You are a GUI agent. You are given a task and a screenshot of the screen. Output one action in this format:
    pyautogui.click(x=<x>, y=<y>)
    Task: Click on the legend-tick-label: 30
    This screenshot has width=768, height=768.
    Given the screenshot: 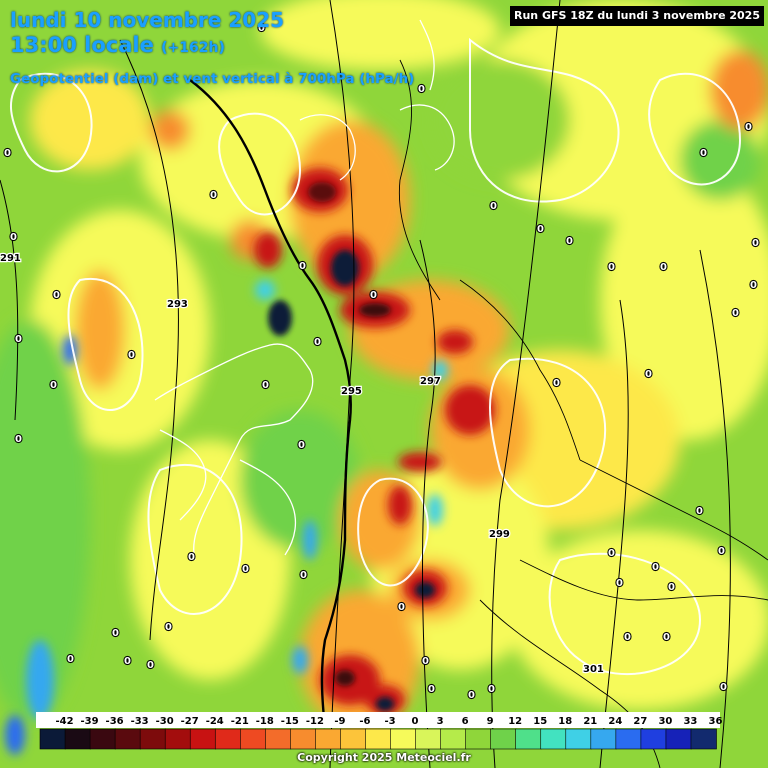 What is the action you would take?
    pyautogui.click(x=665, y=721)
    